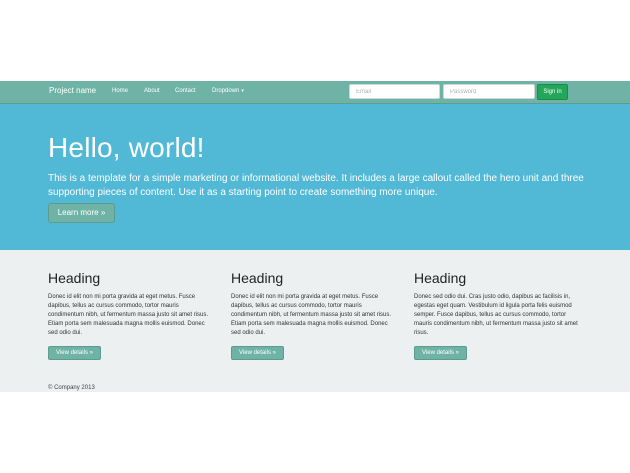 The width and height of the screenshot is (630, 473). What do you see at coordinates (242, 91) in the screenshot?
I see `caret-down-icon: ▾` at bounding box center [242, 91].